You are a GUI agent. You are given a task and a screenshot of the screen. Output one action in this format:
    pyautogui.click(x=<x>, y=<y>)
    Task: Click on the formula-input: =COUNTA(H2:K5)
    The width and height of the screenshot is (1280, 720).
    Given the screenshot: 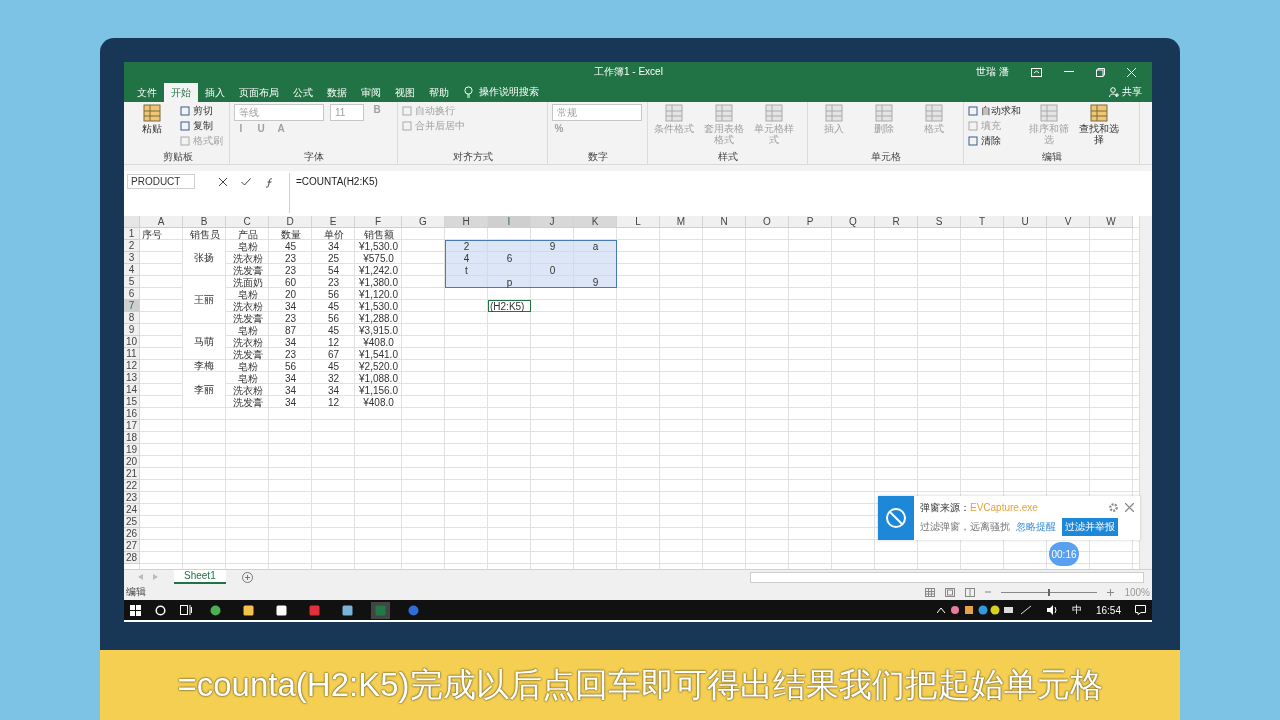 What is the action you would take?
    pyautogui.click(x=720, y=193)
    